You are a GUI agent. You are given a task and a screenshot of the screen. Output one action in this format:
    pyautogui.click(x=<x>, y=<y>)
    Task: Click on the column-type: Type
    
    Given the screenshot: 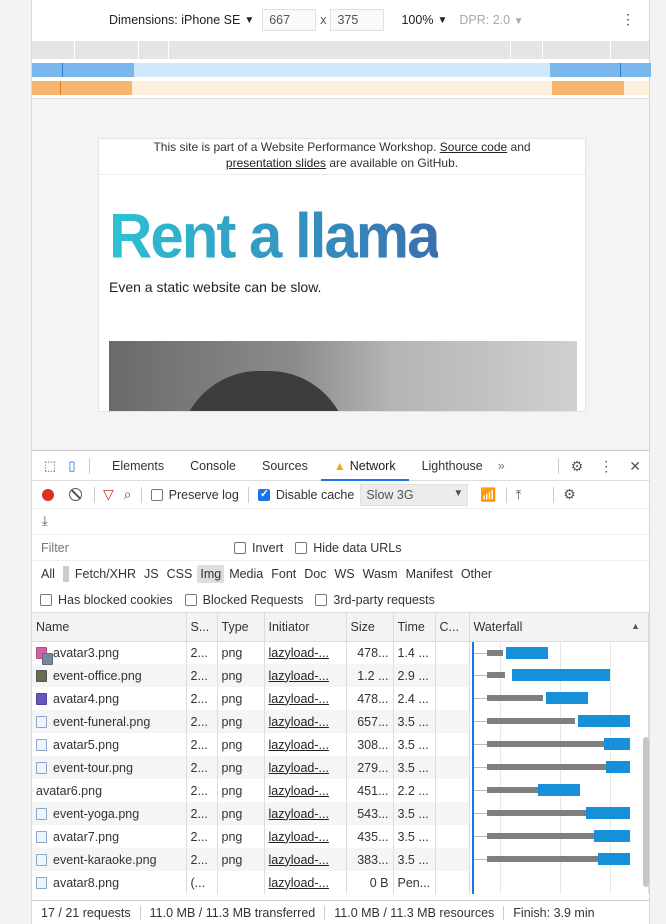 What is the action you would take?
    pyautogui.click(x=241, y=627)
    